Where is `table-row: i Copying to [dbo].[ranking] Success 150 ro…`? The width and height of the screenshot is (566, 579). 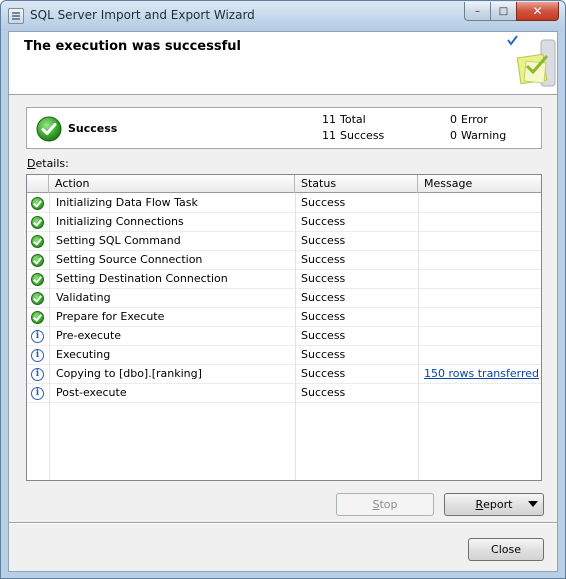
table-row: i Copying to [dbo].[ranking] Success 150 ro… is located at coordinates (284, 374).